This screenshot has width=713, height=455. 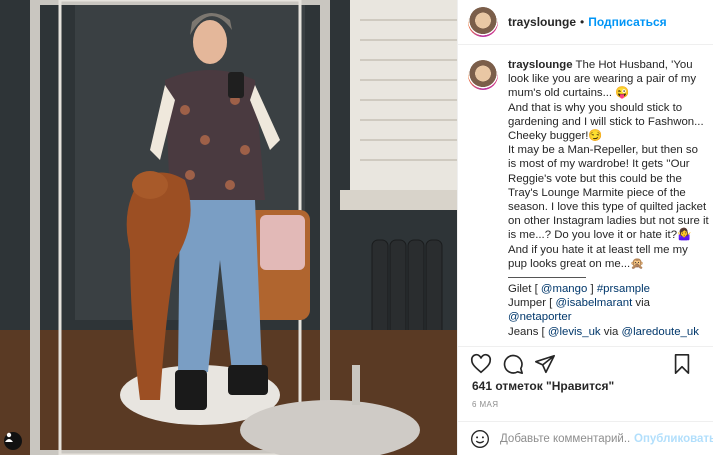 I want to click on credit-line: Gilet [ @mango ] #prsample, so click(x=608, y=289).